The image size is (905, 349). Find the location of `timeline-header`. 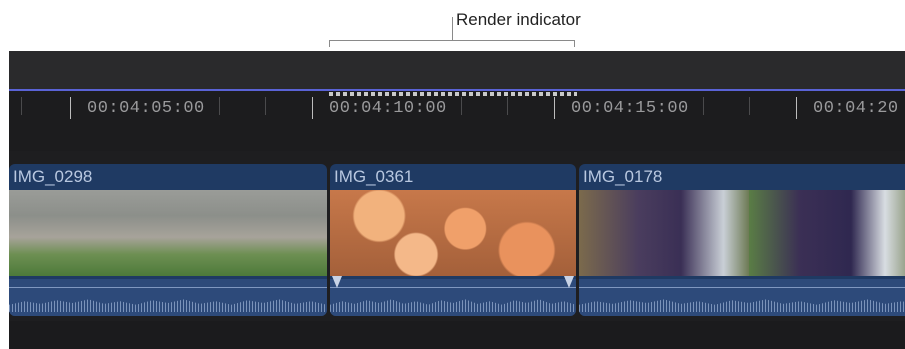

timeline-header is located at coordinates (457, 70).